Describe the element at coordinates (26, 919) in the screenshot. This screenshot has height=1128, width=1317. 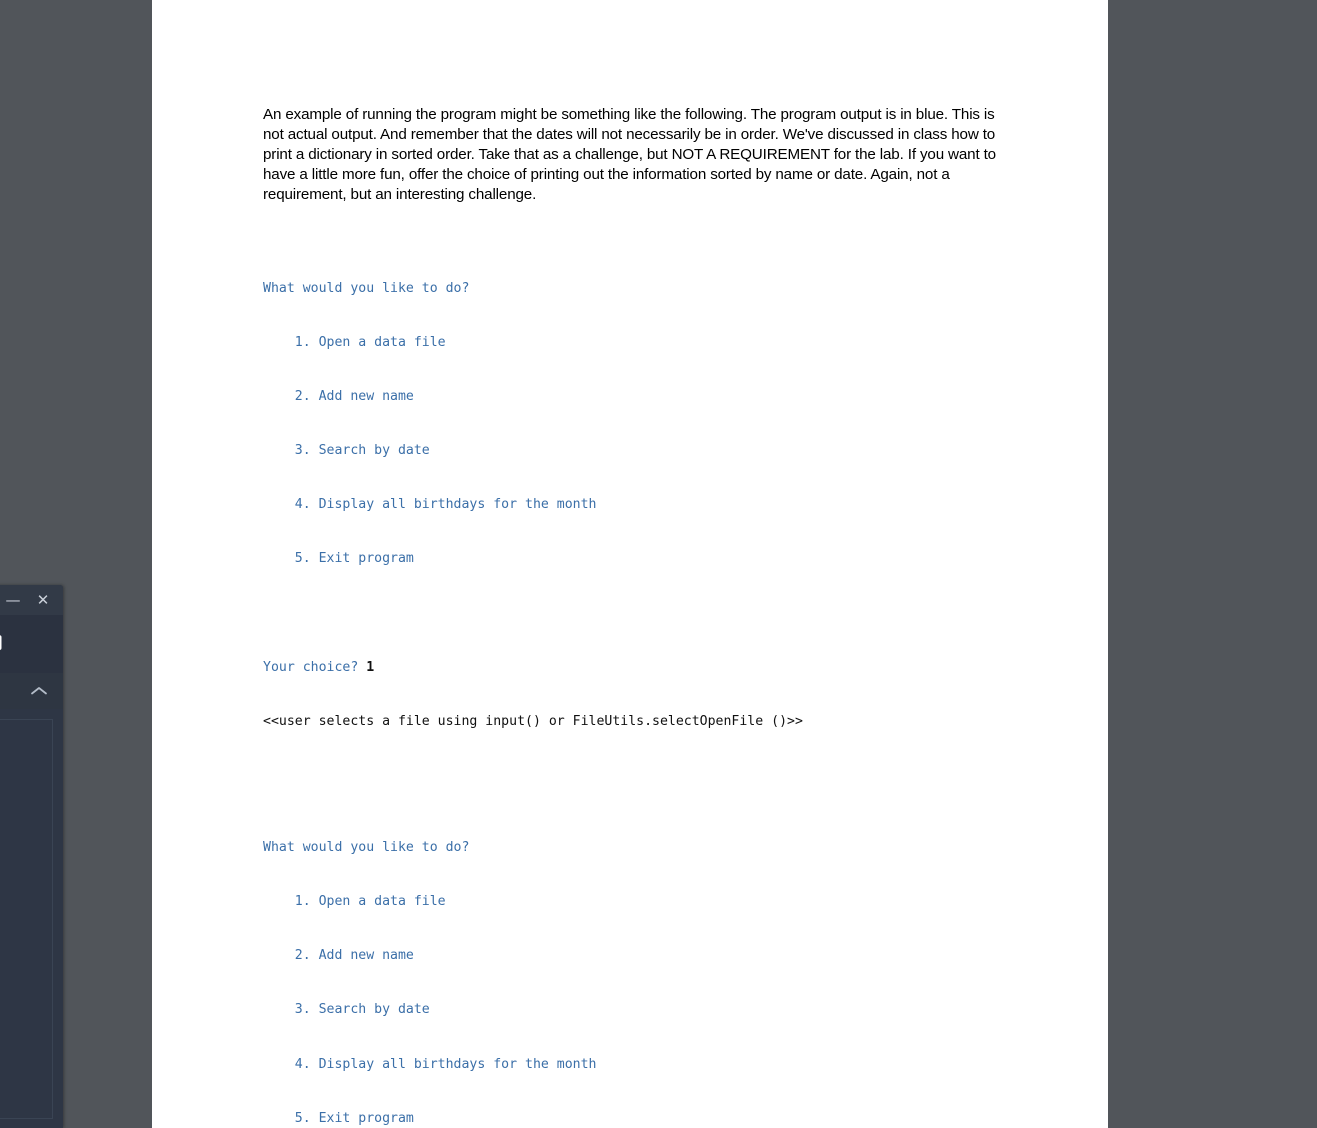
I see `recorder-settings-panel: 기` at that location.